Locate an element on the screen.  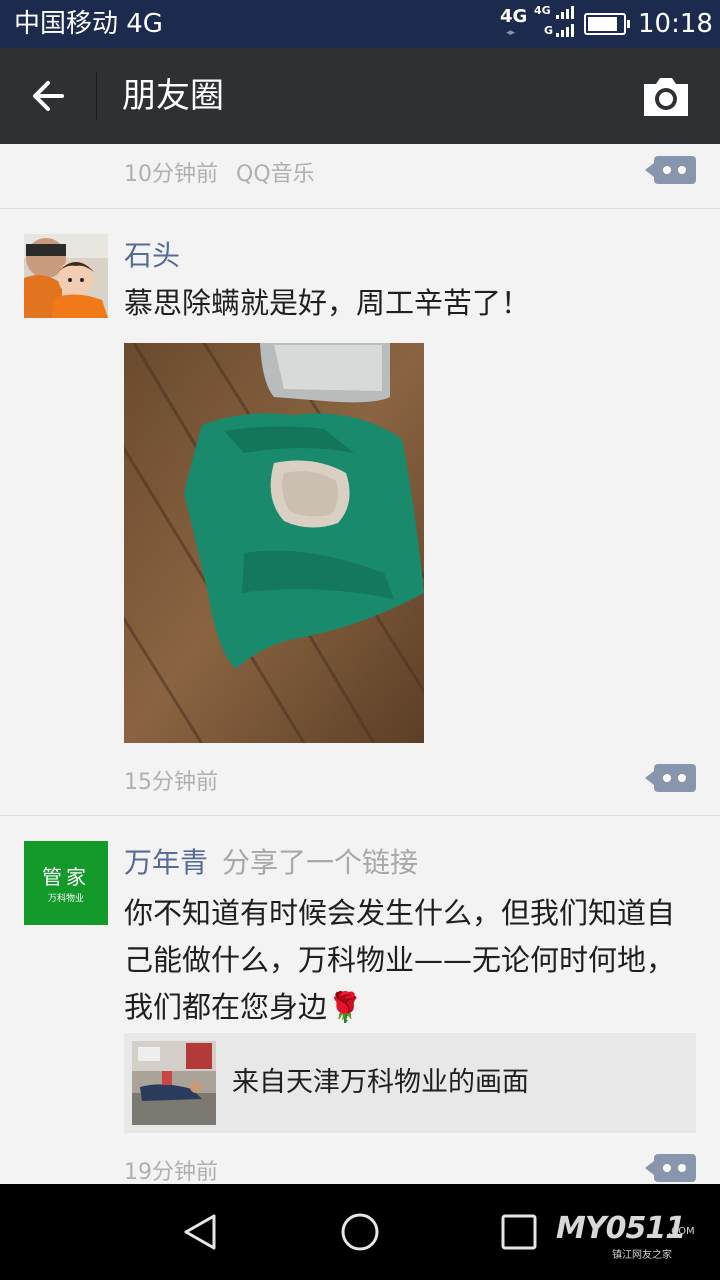
post-meta: 10分钟前 QQ音乐 is located at coordinates (219, 172).